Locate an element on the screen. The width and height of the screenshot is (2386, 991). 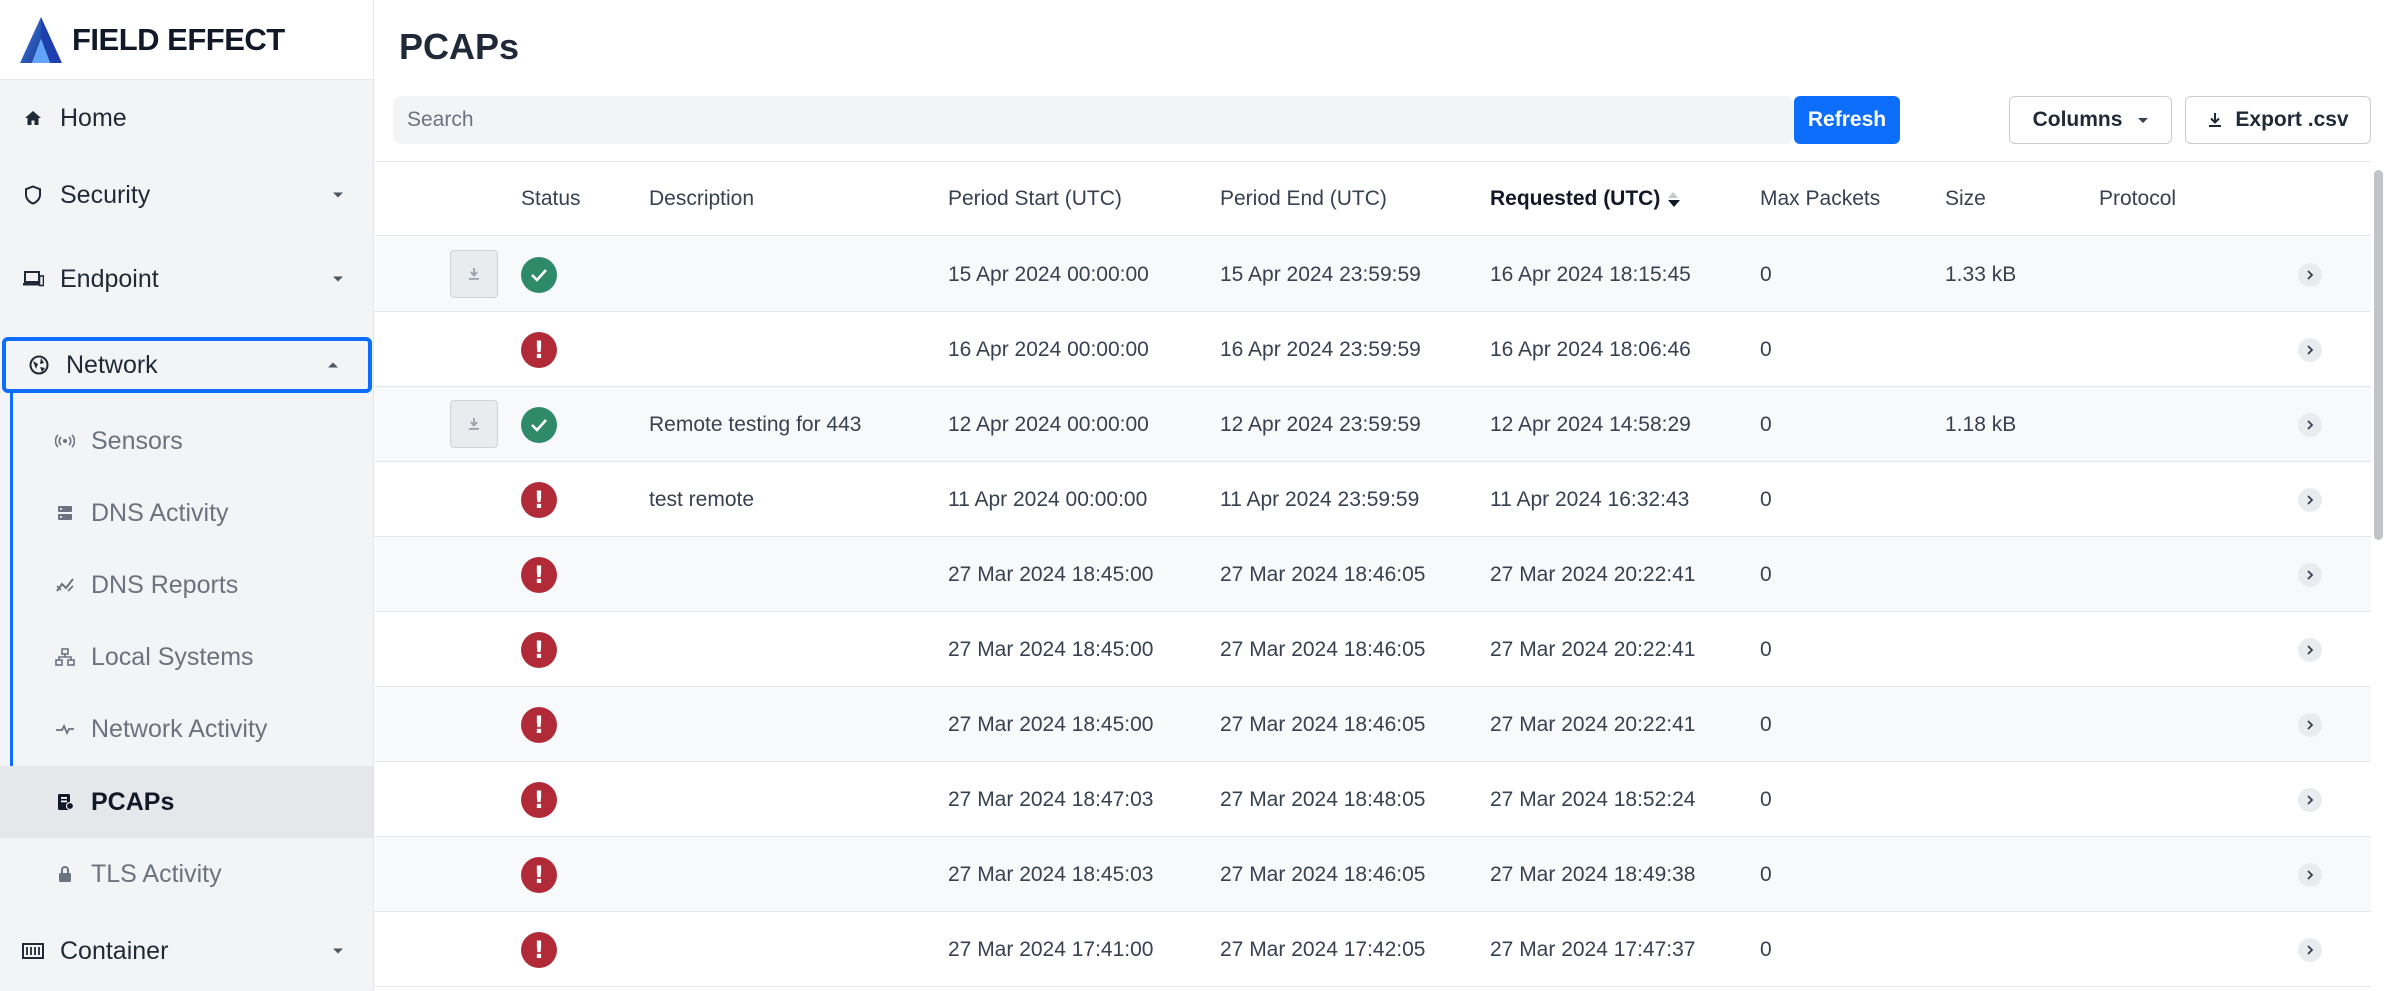
sidebar-item-label: TLS Activity is located at coordinates (156, 873).